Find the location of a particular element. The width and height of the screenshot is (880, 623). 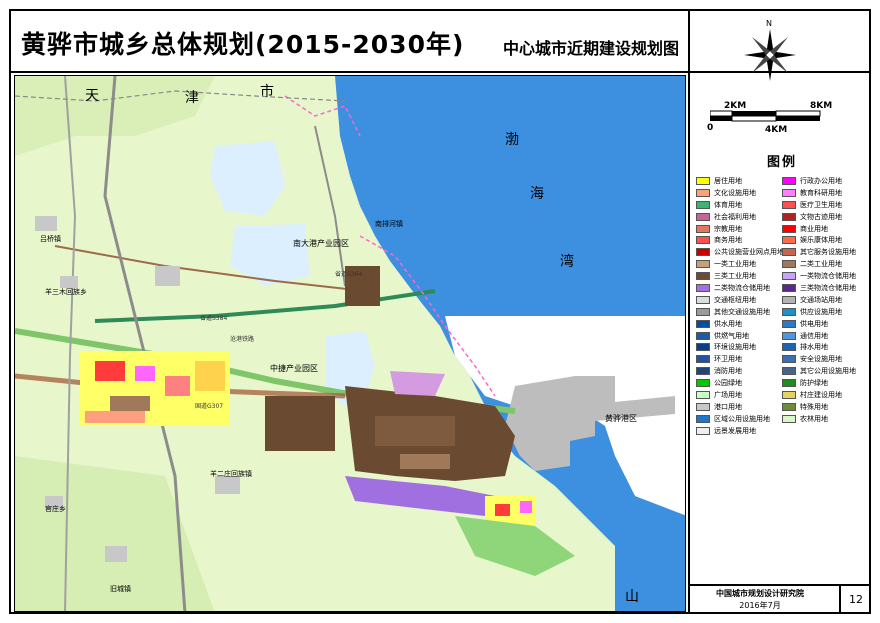

legend-item-label: 教育科研用地 is located at coordinates (821, 192).